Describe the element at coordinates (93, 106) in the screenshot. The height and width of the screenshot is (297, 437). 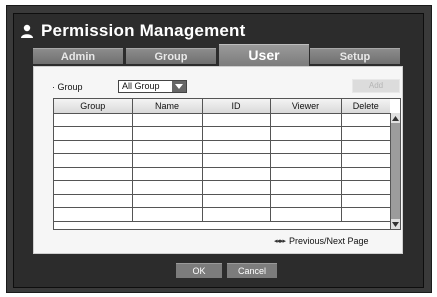
I see `col-group: Group` at that location.